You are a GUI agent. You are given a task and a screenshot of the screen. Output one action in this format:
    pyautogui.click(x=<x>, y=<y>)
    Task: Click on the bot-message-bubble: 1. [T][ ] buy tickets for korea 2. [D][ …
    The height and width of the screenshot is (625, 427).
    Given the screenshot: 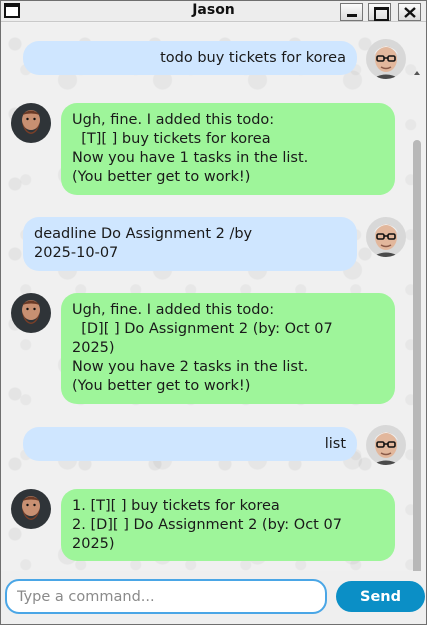 What is the action you would take?
    pyautogui.click(x=228, y=525)
    